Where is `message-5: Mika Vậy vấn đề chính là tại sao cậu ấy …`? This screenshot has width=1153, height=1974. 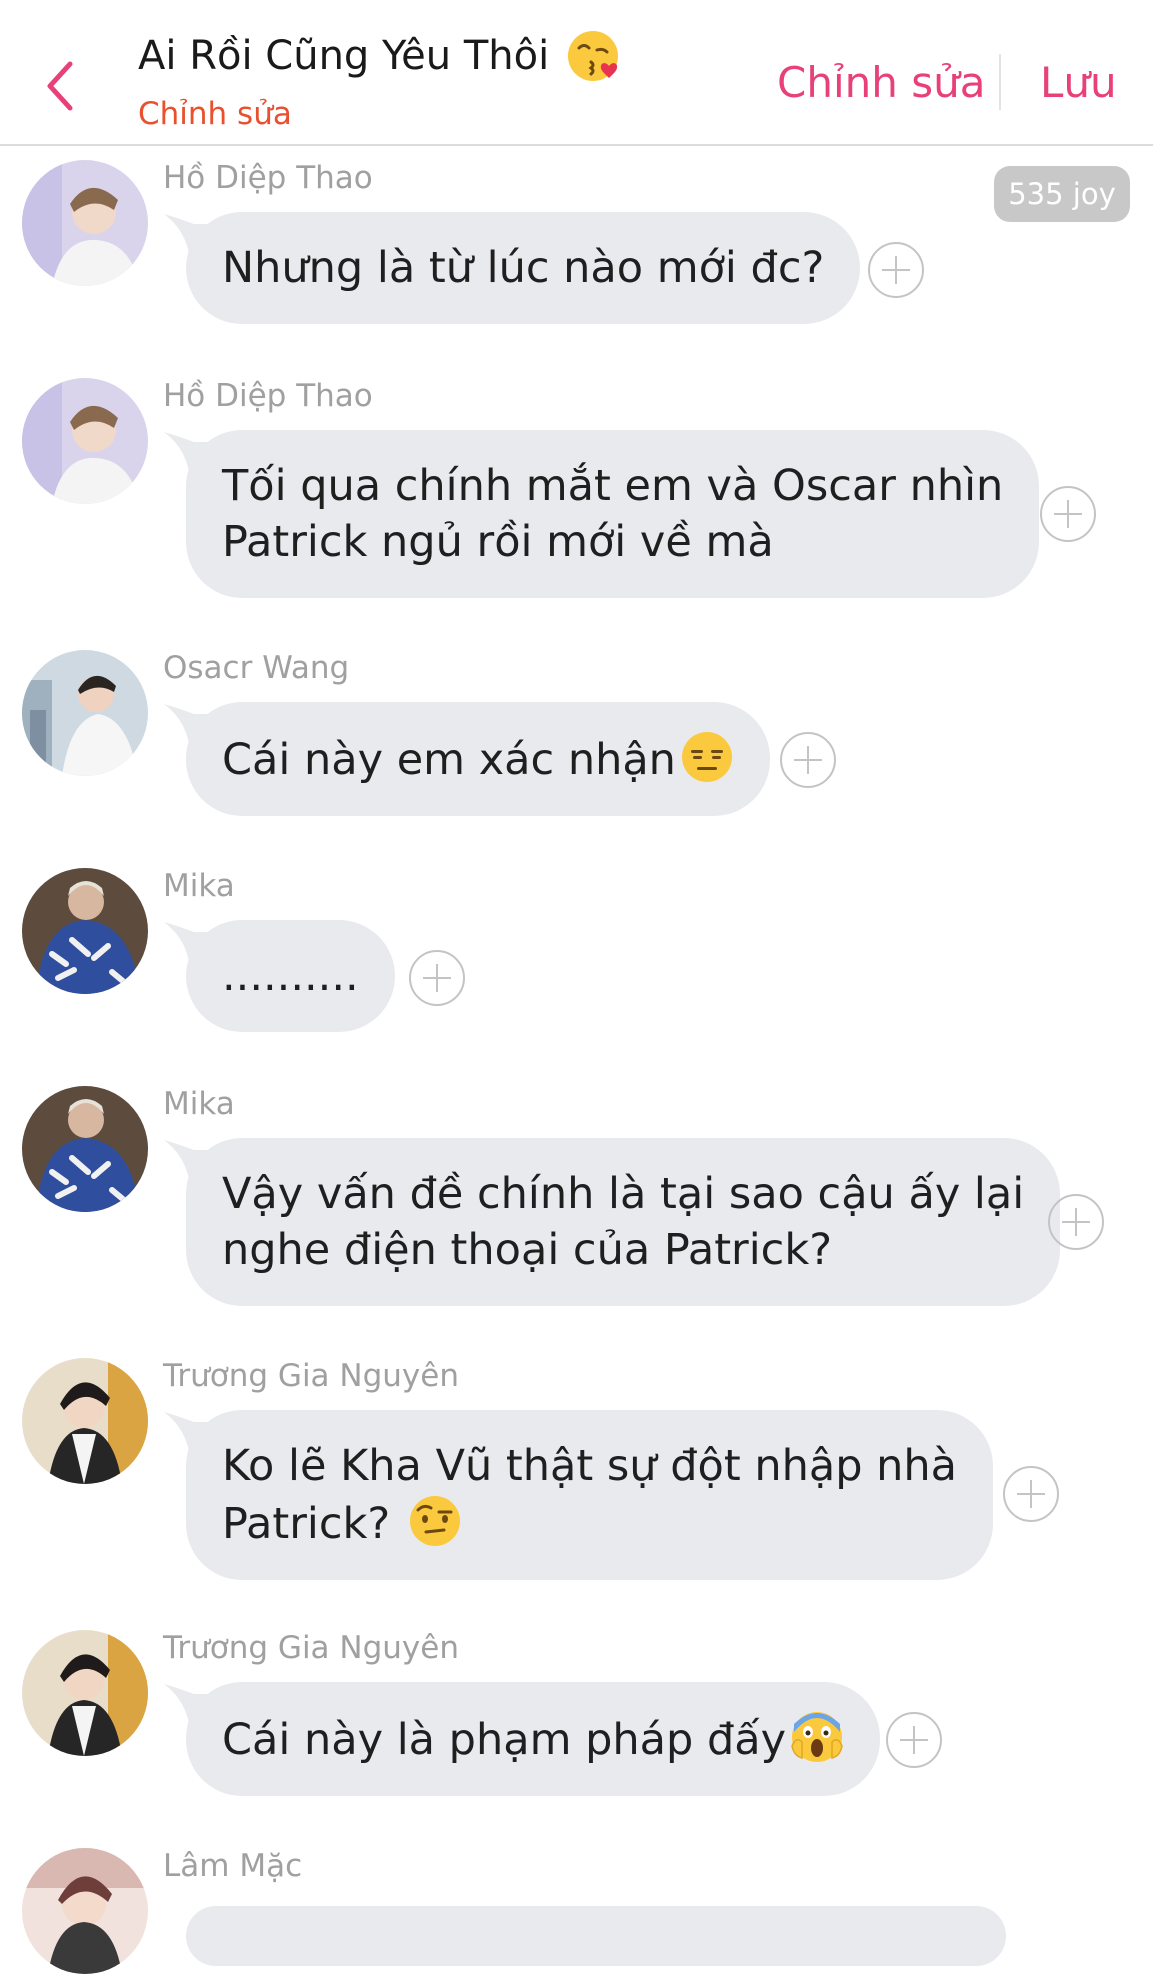 message-5: Mika Vậy vấn đề chính là tại sao cậu ấy … is located at coordinates (576, 1201).